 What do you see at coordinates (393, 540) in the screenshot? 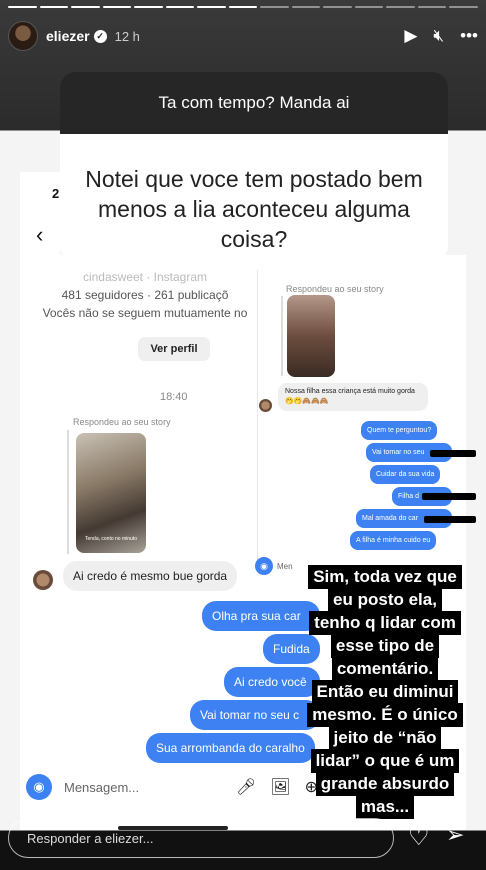
I see `sent-message: A filha é minha cuido eu` at bounding box center [393, 540].